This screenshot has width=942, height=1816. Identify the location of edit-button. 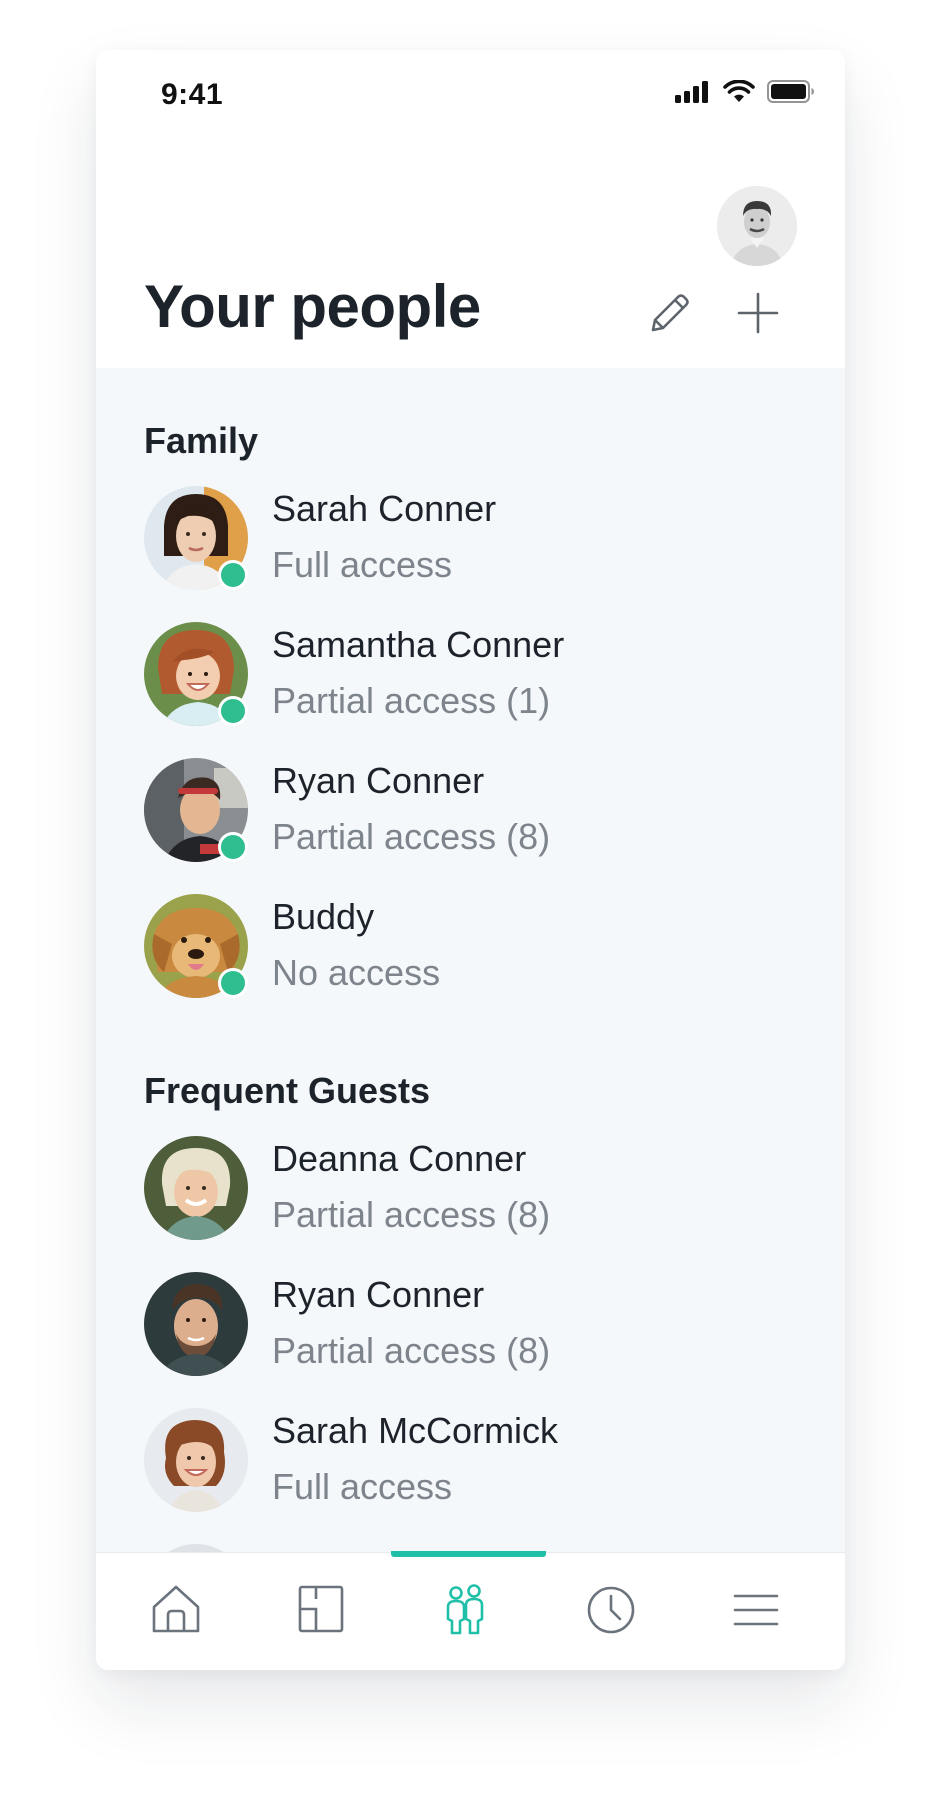
(670, 313).